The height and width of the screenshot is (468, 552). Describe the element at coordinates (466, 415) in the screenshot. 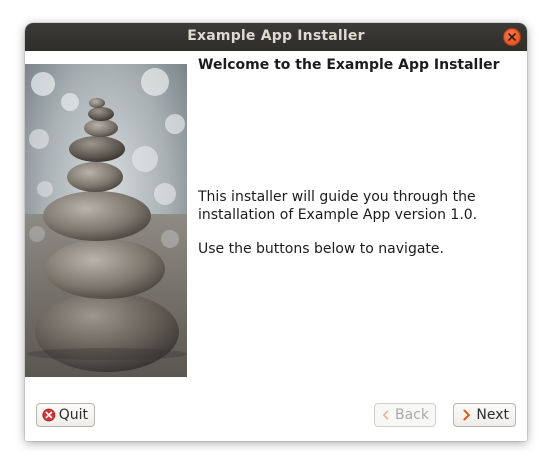

I see `chevron-right-icon` at that location.